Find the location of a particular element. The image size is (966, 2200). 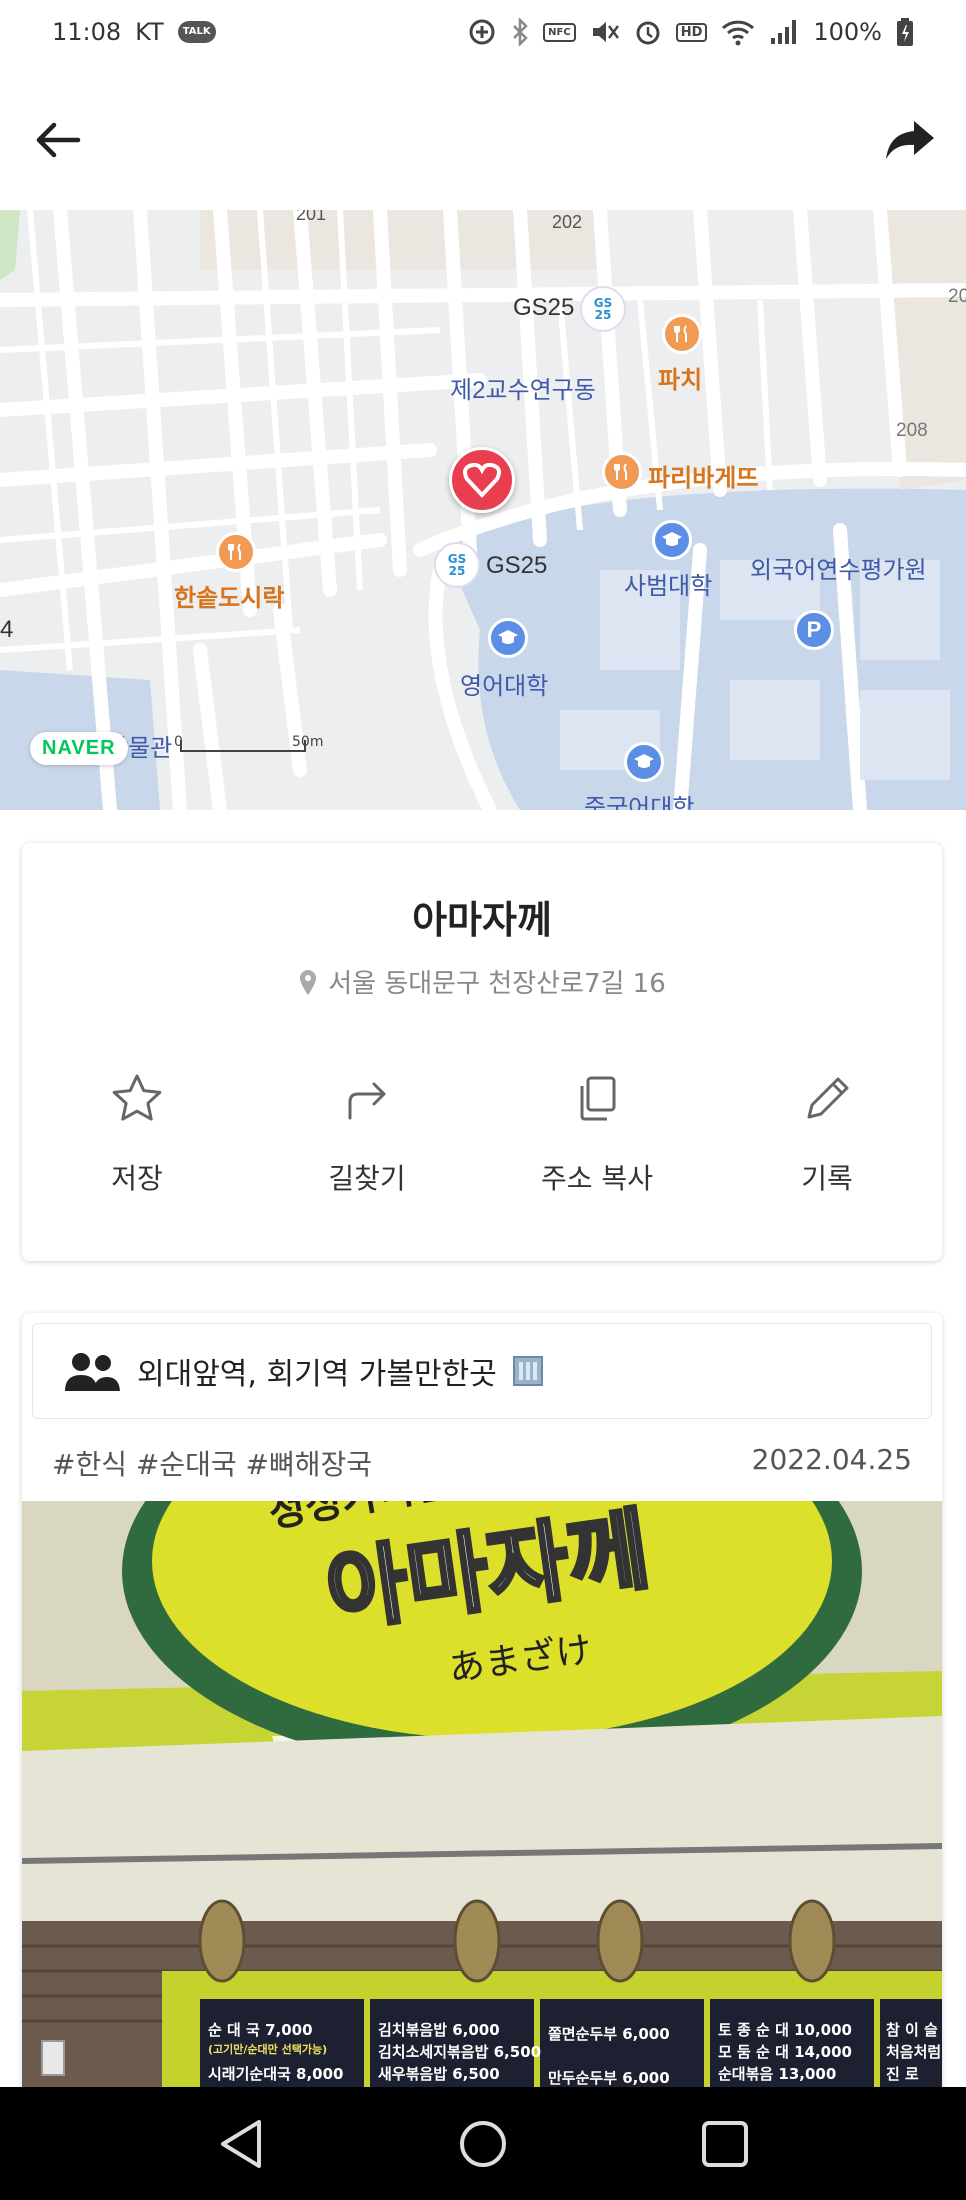

app-bar is located at coordinates (483, 137).